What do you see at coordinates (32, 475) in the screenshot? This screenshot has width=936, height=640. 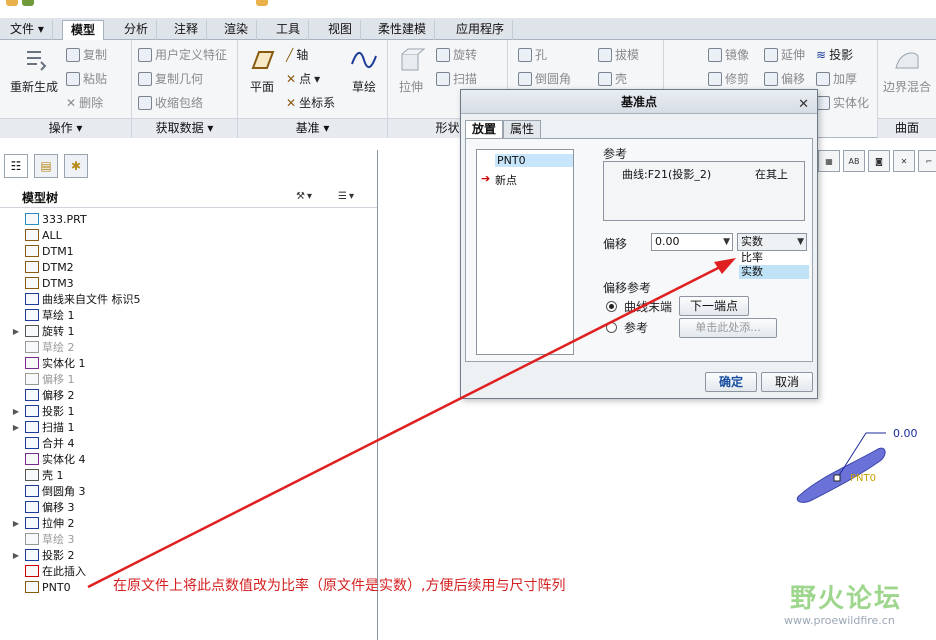 I see `tree-item: 壳 1` at bounding box center [32, 475].